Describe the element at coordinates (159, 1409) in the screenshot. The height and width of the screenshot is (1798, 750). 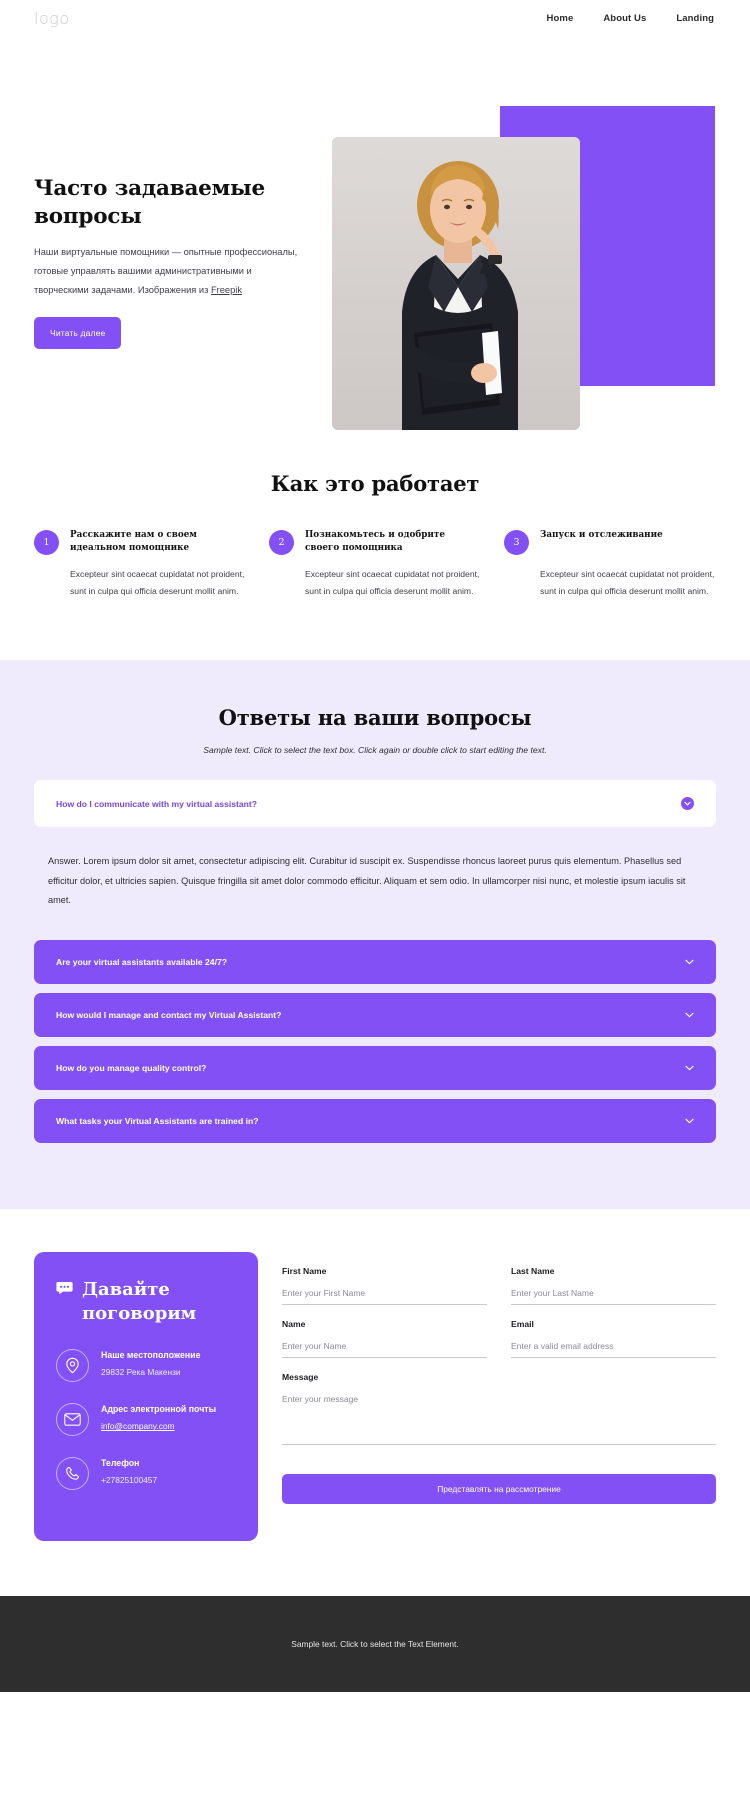
I see `contact-label: Адрес электронной почты` at that location.